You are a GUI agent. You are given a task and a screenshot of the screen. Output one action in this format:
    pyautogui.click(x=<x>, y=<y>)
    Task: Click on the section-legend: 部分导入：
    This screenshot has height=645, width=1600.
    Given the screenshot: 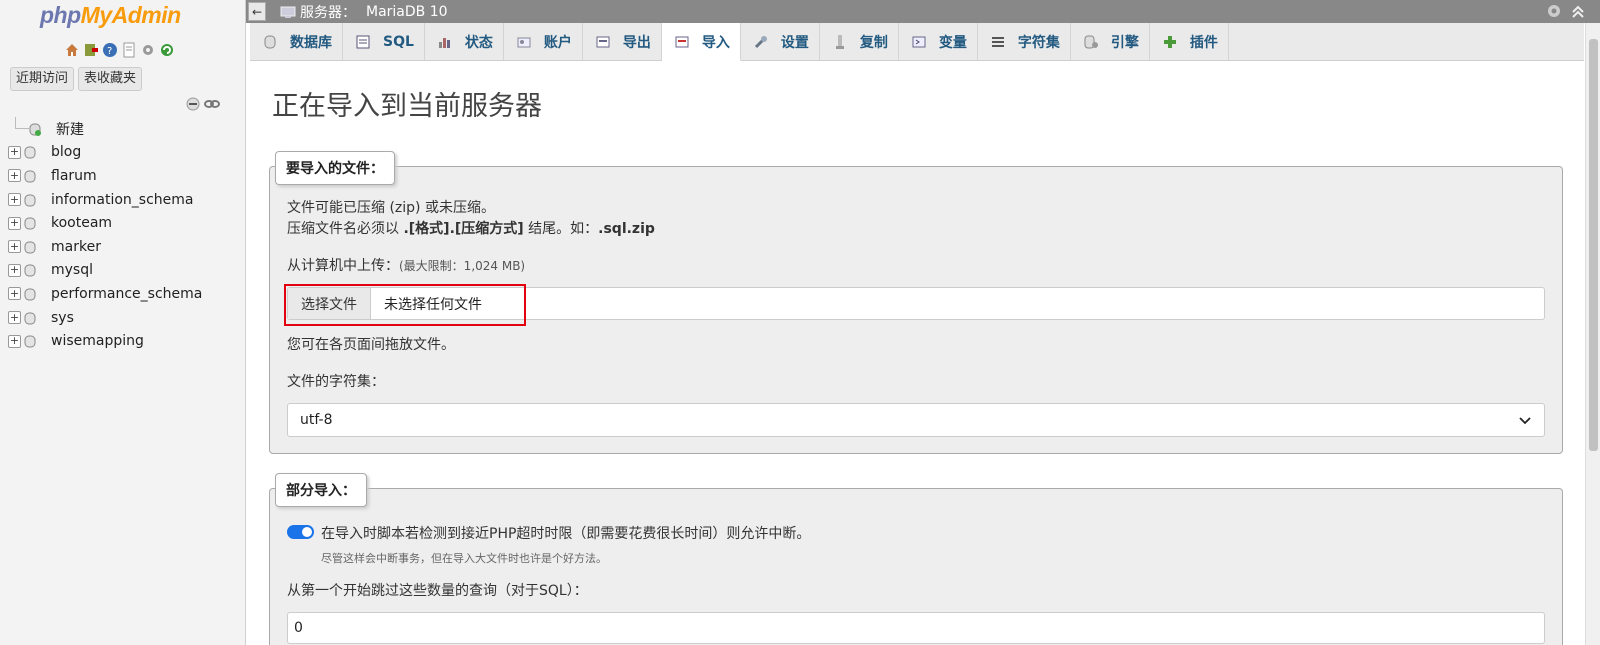 What is the action you would take?
    pyautogui.click(x=321, y=490)
    